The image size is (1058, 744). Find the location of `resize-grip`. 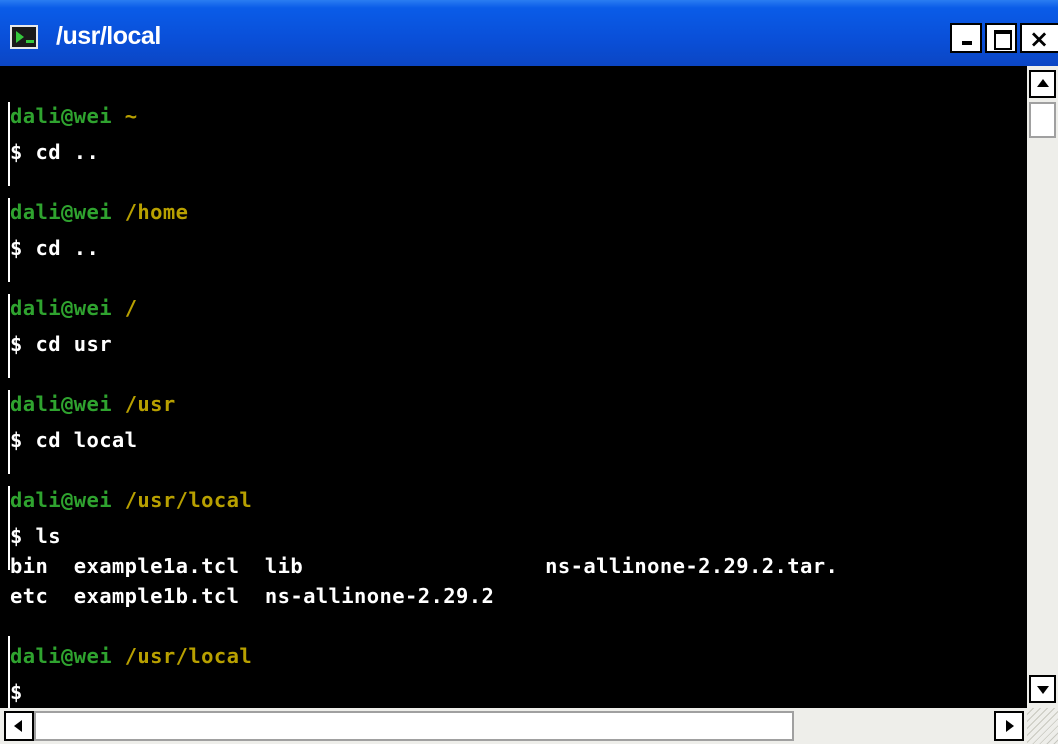

resize-grip is located at coordinates (1042, 726).